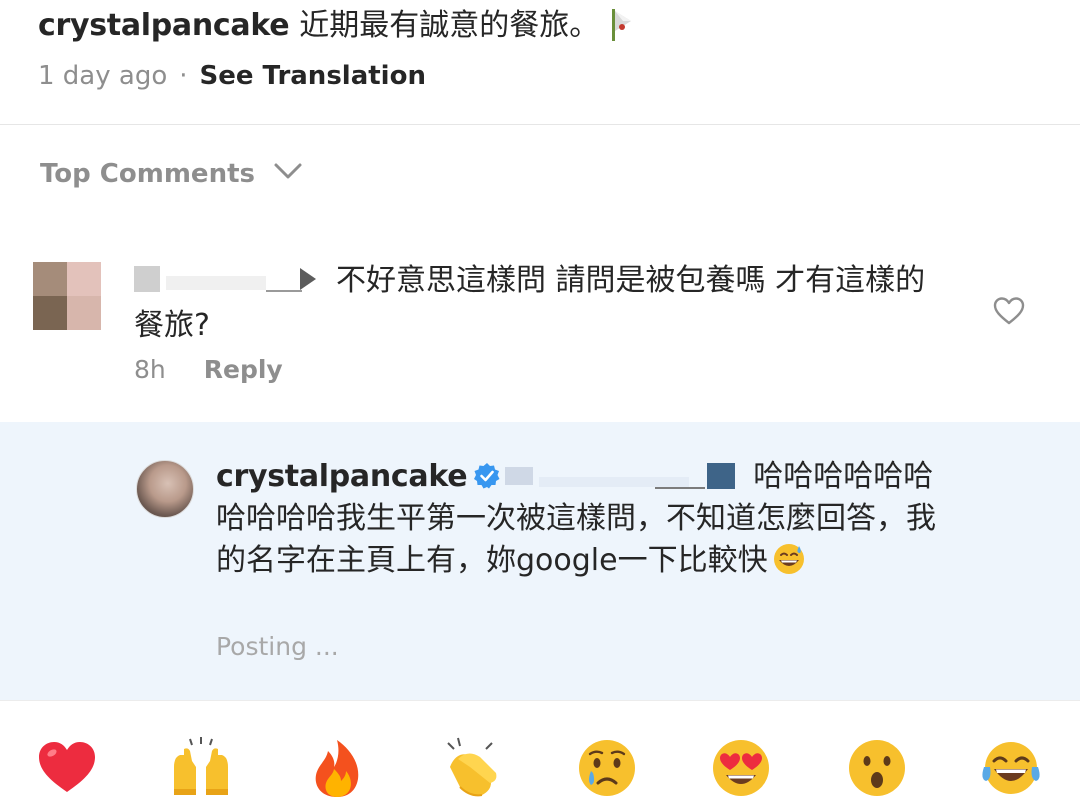 This screenshot has width=1080, height=812. I want to click on comment-timestamp: 8h, so click(150, 369).